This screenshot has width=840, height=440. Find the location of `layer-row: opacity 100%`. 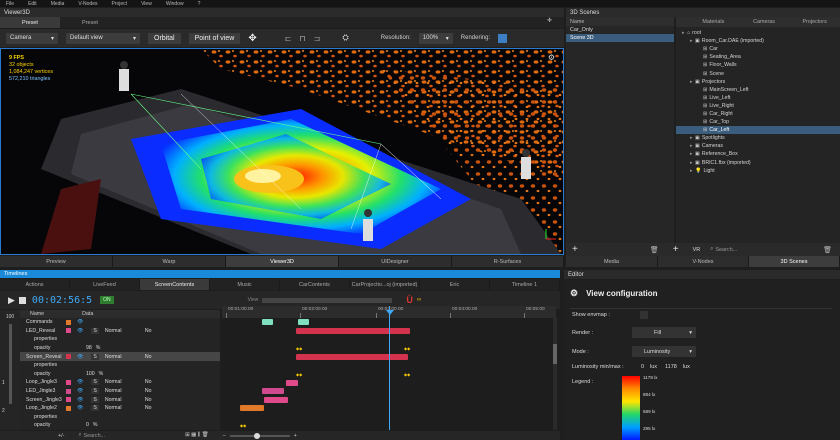

layer-row: opacity 100% is located at coordinates (120, 374).